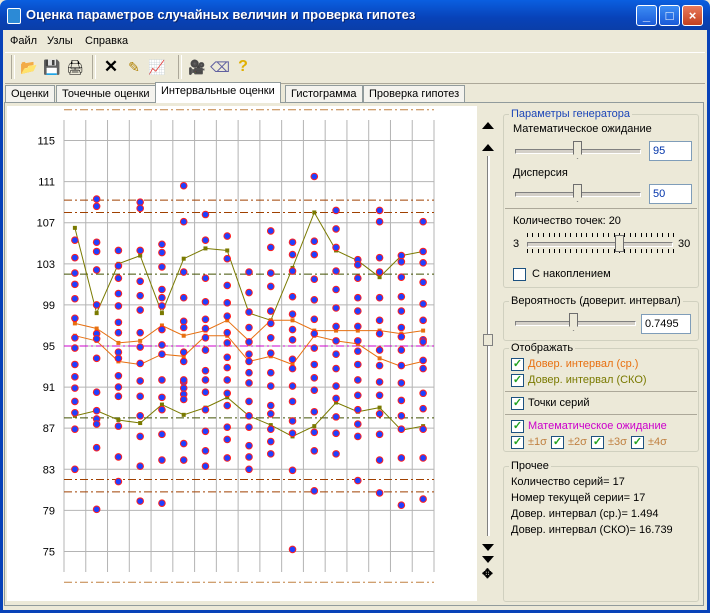  What do you see at coordinates (519, 274) in the screenshot?
I see `accumulate-checkbox` at bounding box center [519, 274].